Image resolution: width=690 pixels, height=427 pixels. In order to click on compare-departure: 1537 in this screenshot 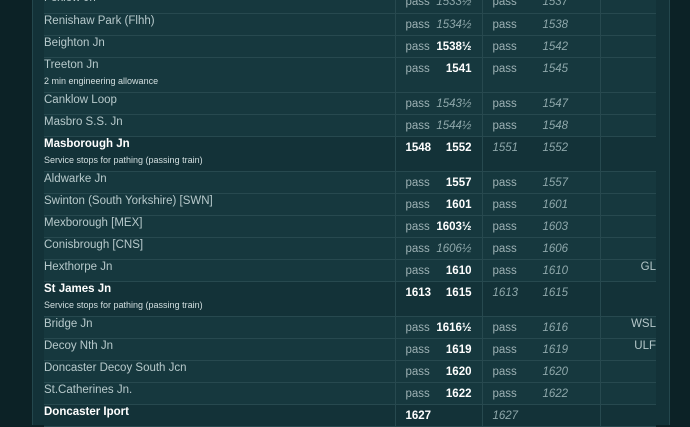, I will do `click(555, 4)`.